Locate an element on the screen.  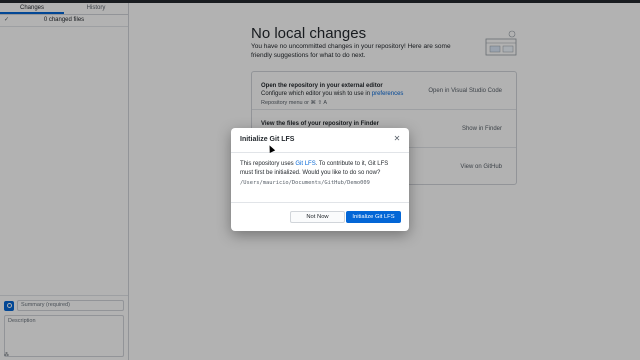
not-now-button: Not Now is located at coordinates (317, 217).